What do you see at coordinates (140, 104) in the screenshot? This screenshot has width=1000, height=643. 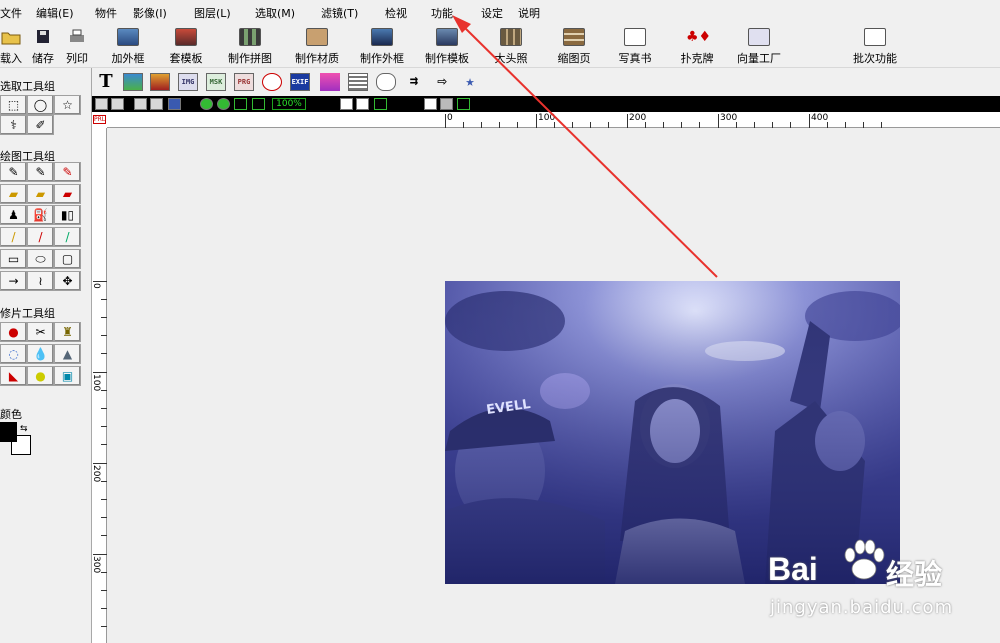 I see `copy-icon` at bounding box center [140, 104].